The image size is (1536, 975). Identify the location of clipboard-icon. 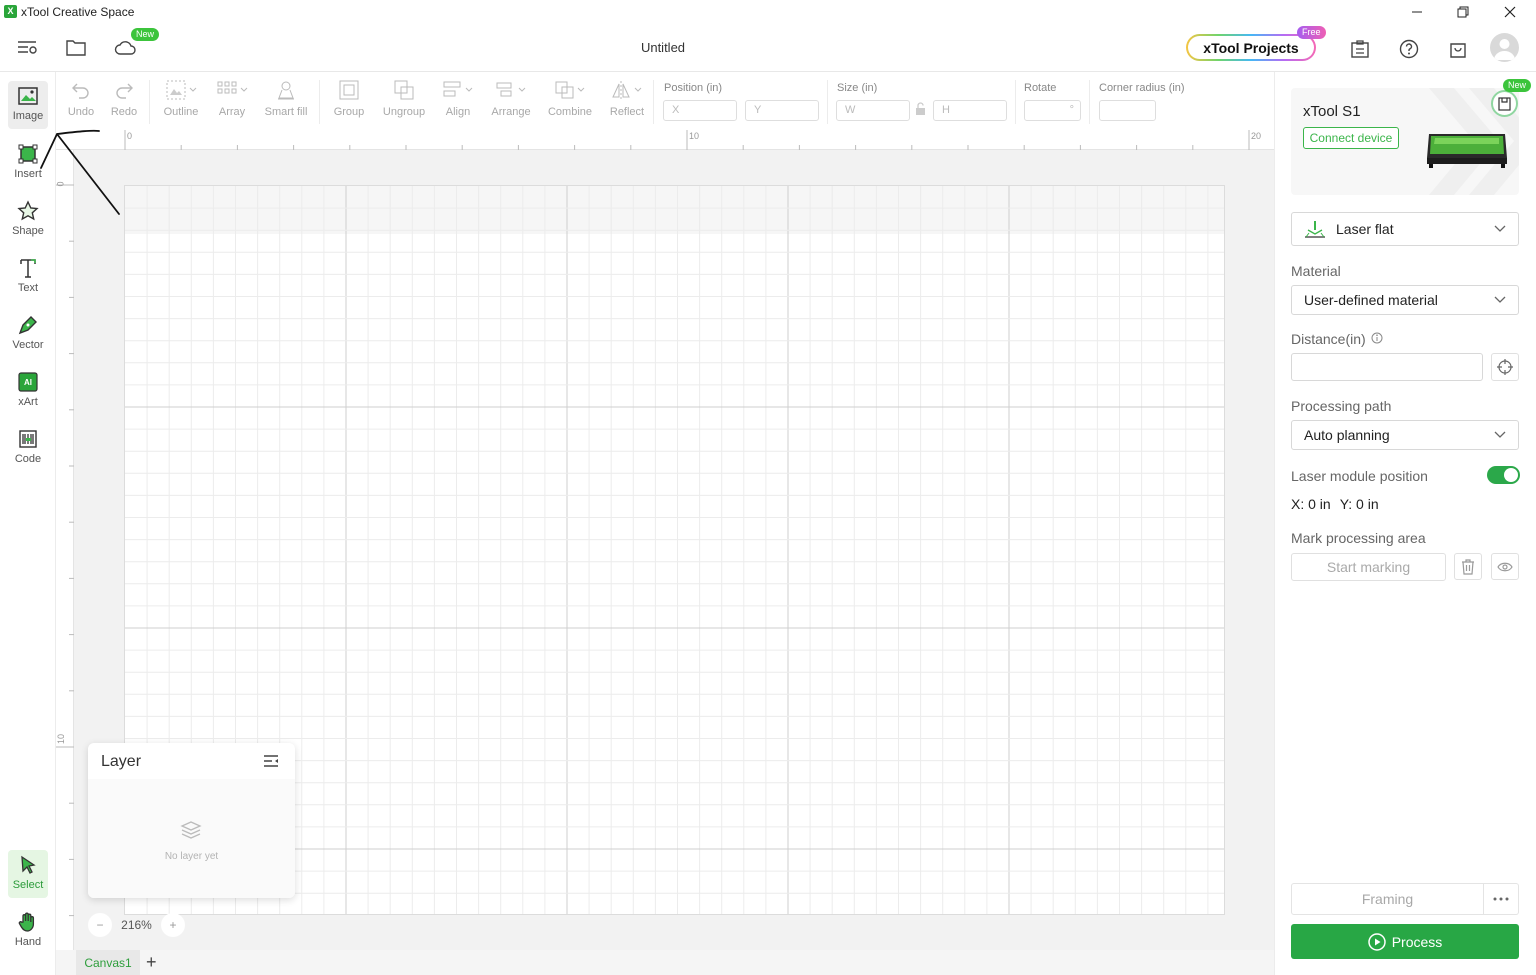
(1360, 49).